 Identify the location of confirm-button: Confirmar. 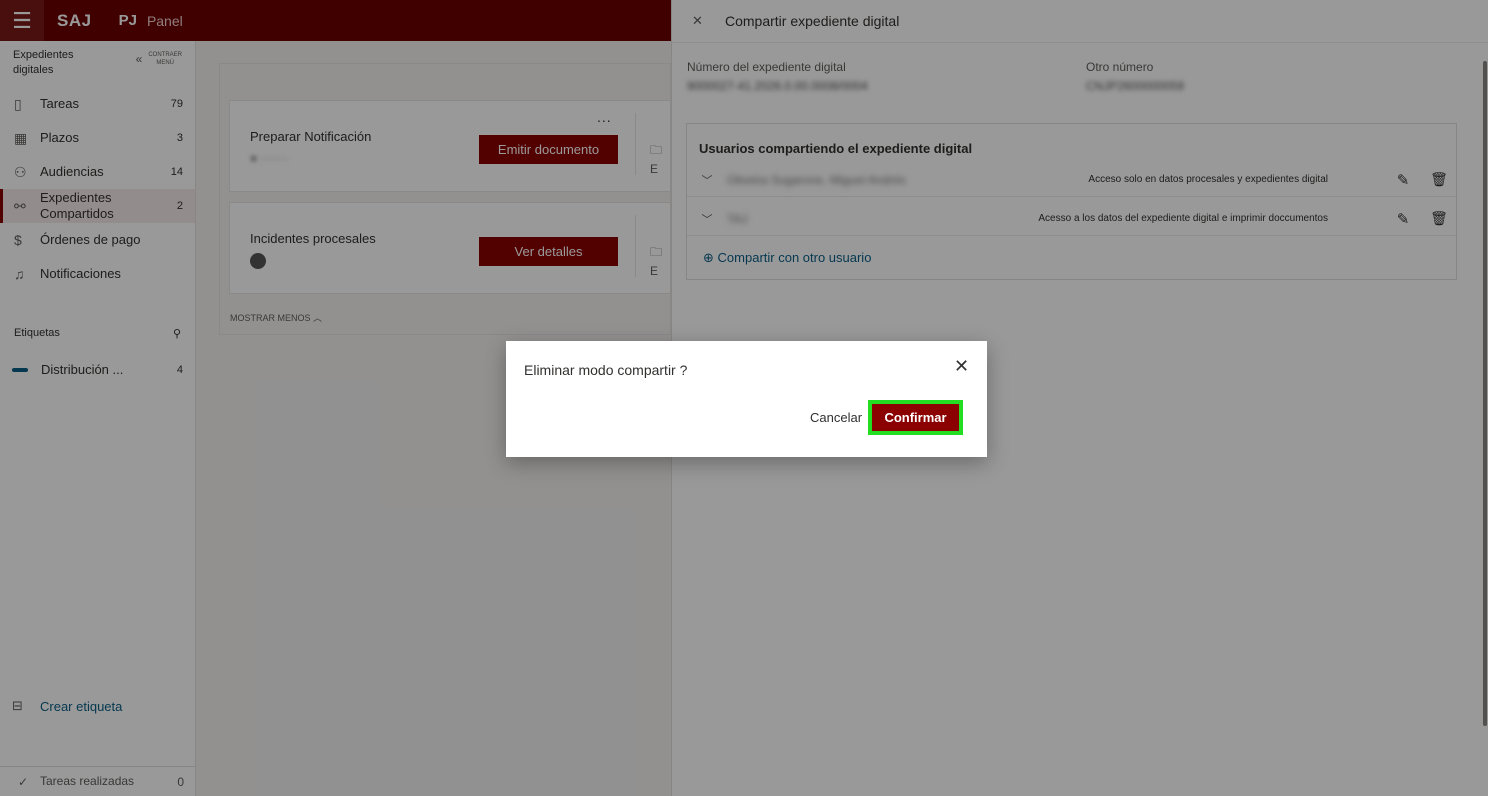
(915, 417).